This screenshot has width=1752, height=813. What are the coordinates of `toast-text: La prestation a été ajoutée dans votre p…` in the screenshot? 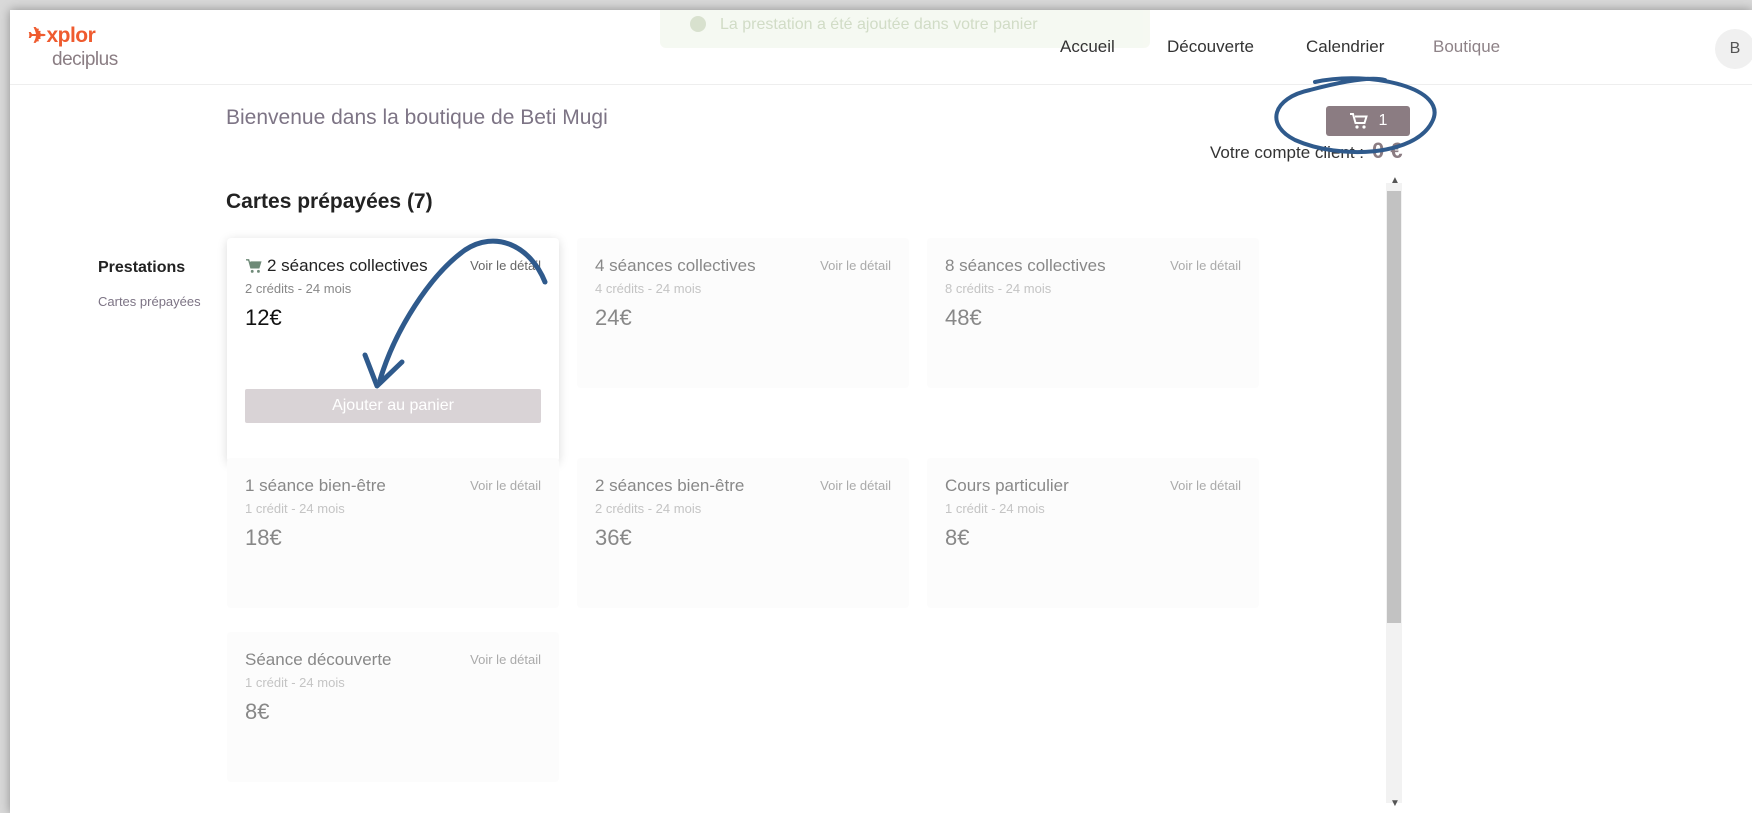 It's located at (879, 24).